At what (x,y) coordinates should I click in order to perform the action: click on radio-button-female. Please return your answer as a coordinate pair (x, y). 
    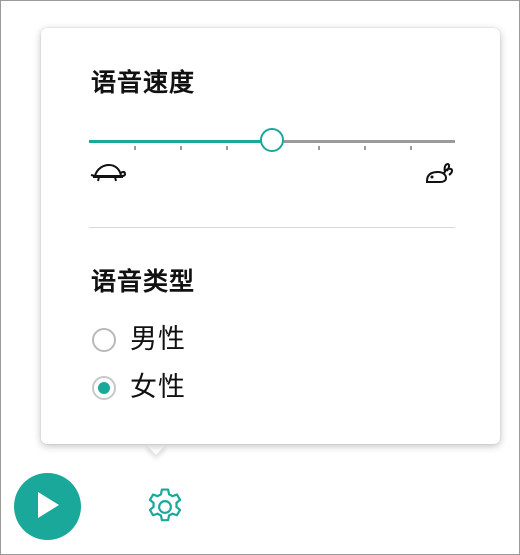
    Looking at the image, I should click on (104, 388).